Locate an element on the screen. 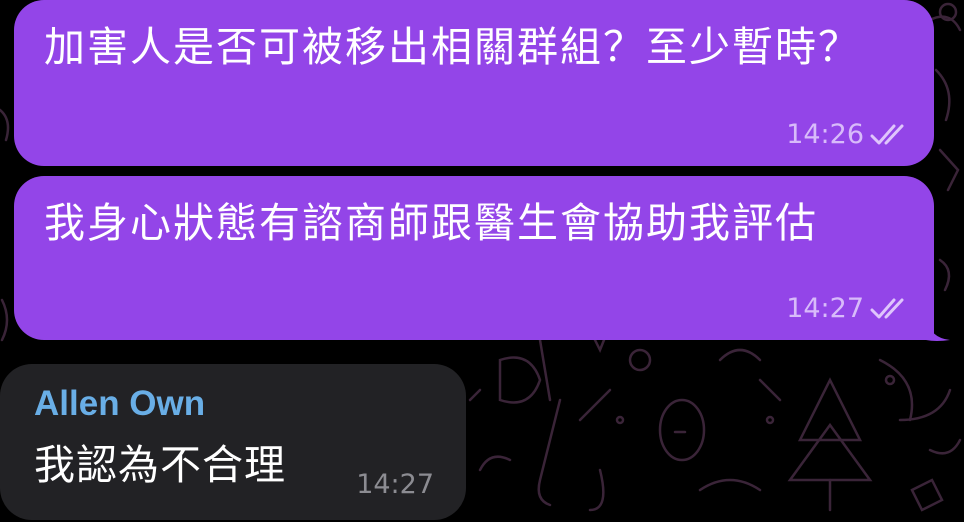 The image size is (964, 522). message-text: 我身心狀態有諮商師跟醫生會協助我評估 is located at coordinates (431, 223).